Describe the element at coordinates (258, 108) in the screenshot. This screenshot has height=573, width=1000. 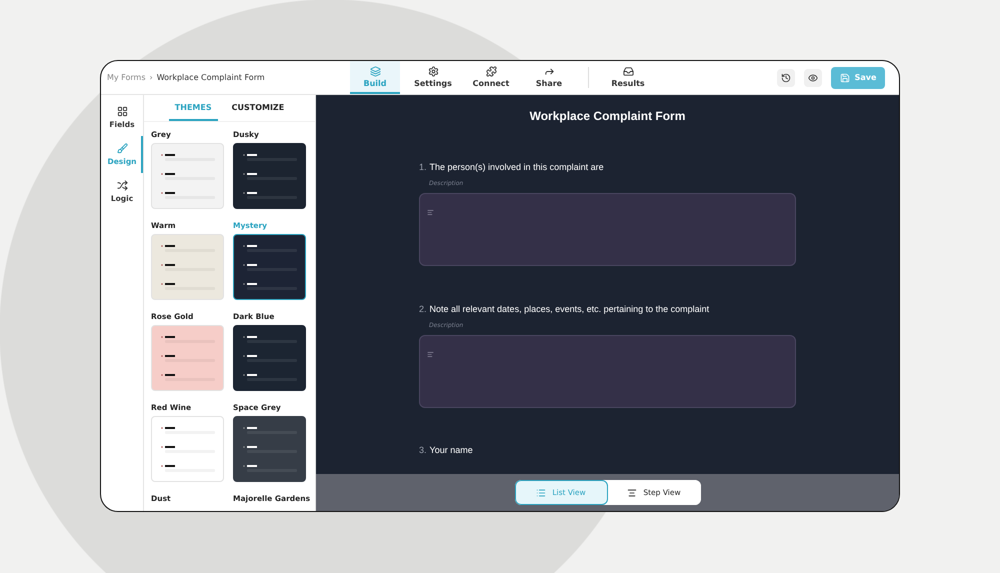
I see `panel-tab: CUSTOMIZE` at that location.